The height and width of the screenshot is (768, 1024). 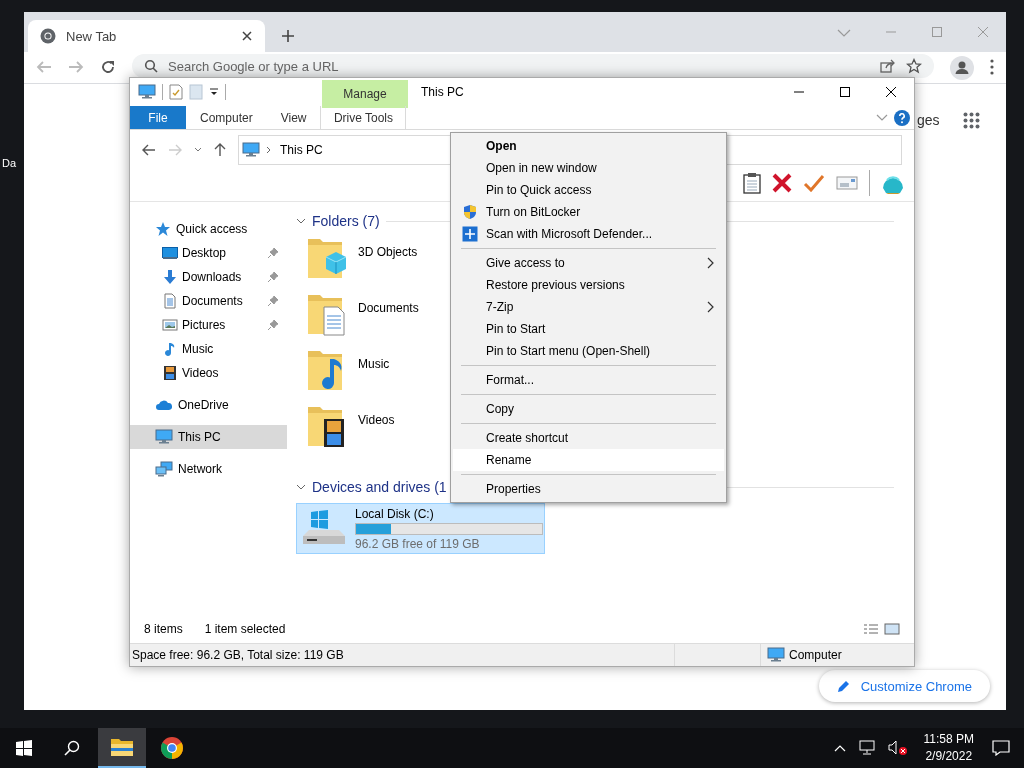 What do you see at coordinates (226, 117) in the screenshot?
I see `ribbon-tab: Computer` at bounding box center [226, 117].